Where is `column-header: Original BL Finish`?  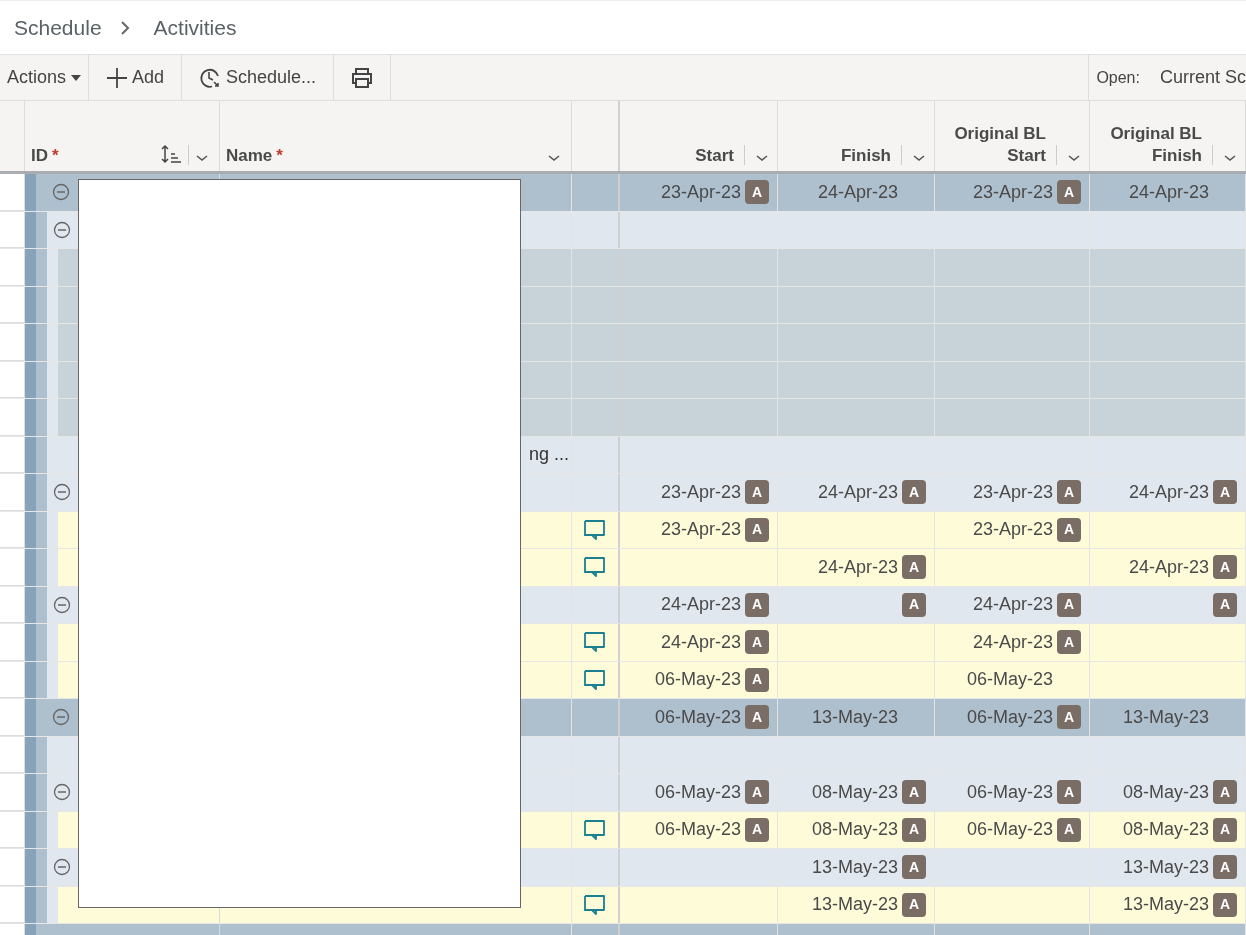 column-header: Original BL Finish is located at coordinates (1156, 145).